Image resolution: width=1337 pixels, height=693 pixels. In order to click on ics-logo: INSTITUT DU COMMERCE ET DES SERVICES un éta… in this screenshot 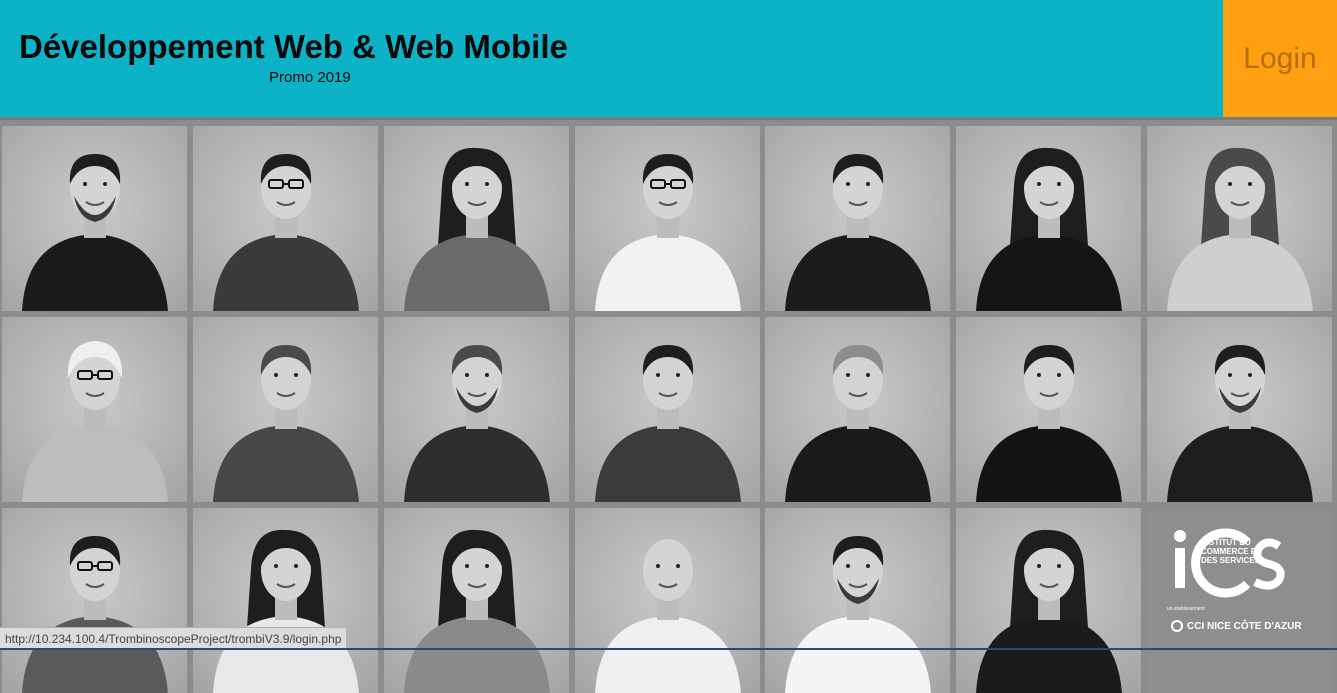, I will do `click(1239, 600)`.